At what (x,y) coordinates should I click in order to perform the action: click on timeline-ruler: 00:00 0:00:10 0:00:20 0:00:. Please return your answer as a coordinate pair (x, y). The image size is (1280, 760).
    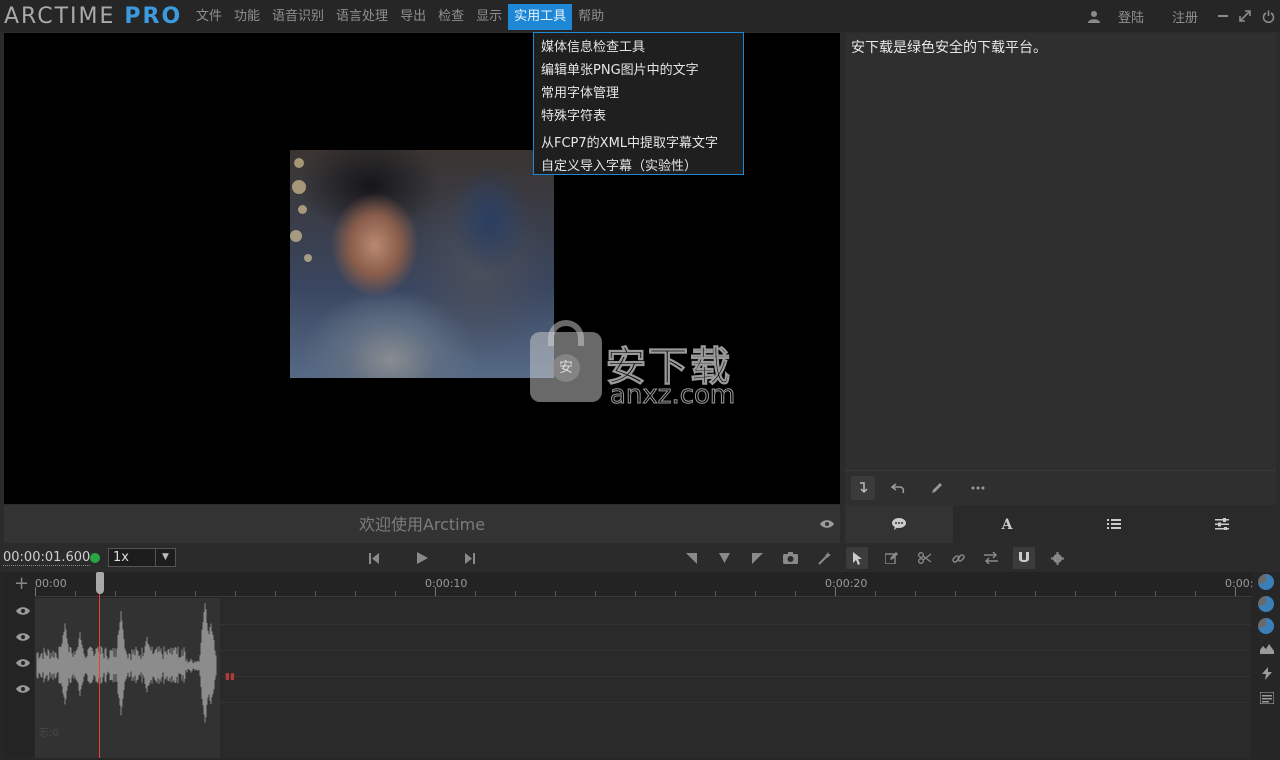
    Looking at the image, I should click on (644, 584).